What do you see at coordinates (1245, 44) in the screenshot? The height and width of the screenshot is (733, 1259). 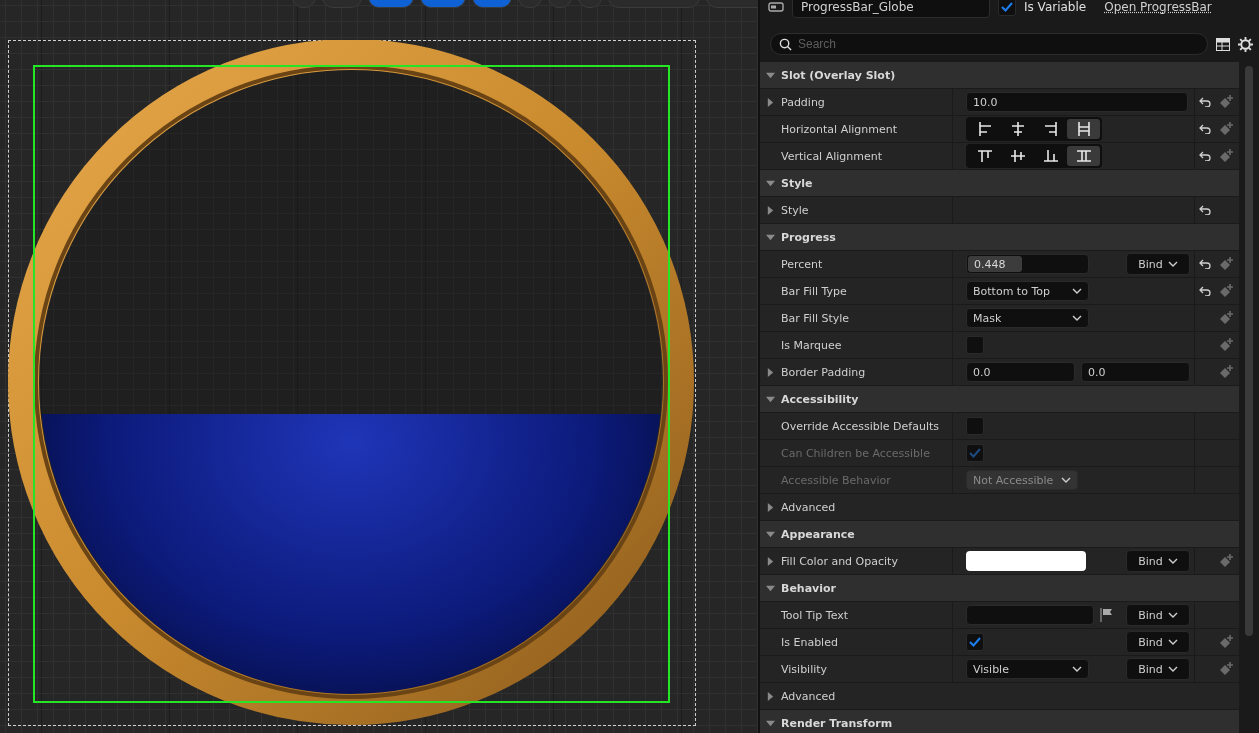 I see `settings-icon` at bounding box center [1245, 44].